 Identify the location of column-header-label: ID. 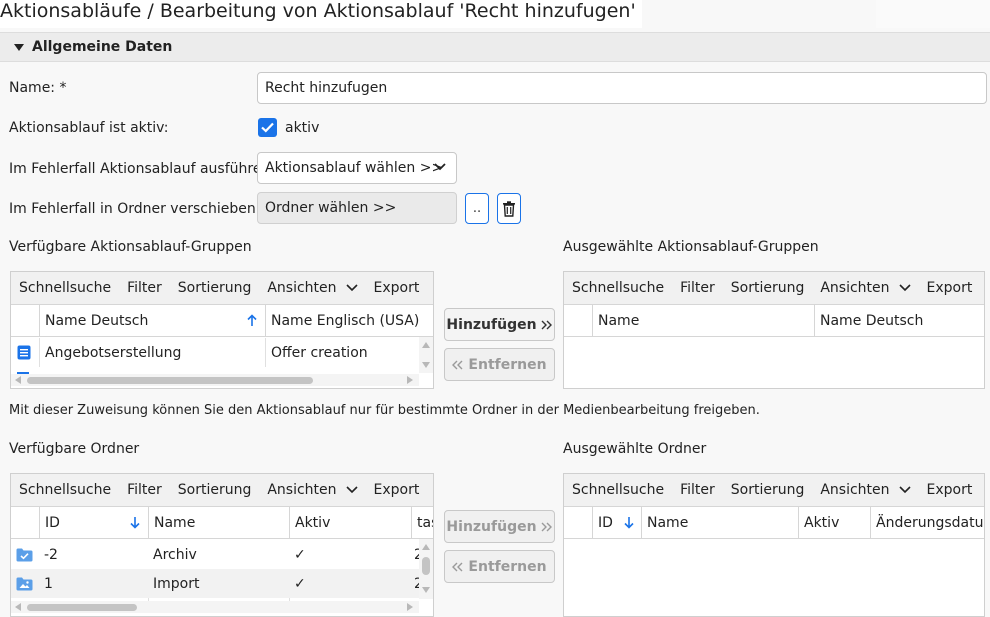
(605, 522).